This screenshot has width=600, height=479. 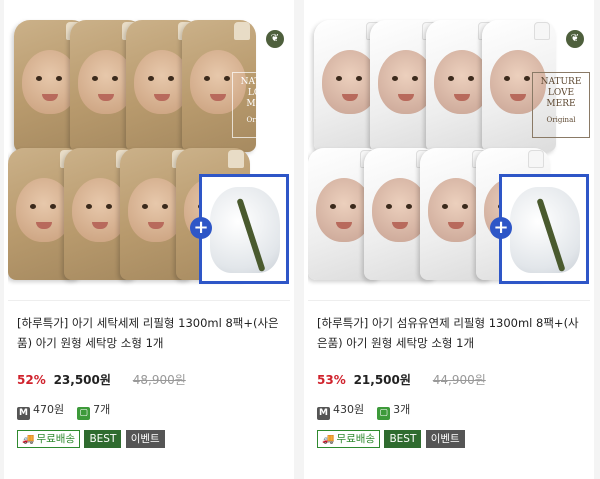 What do you see at coordinates (331, 380) in the screenshot?
I see `discount-rate: 53%` at bounding box center [331, 380].